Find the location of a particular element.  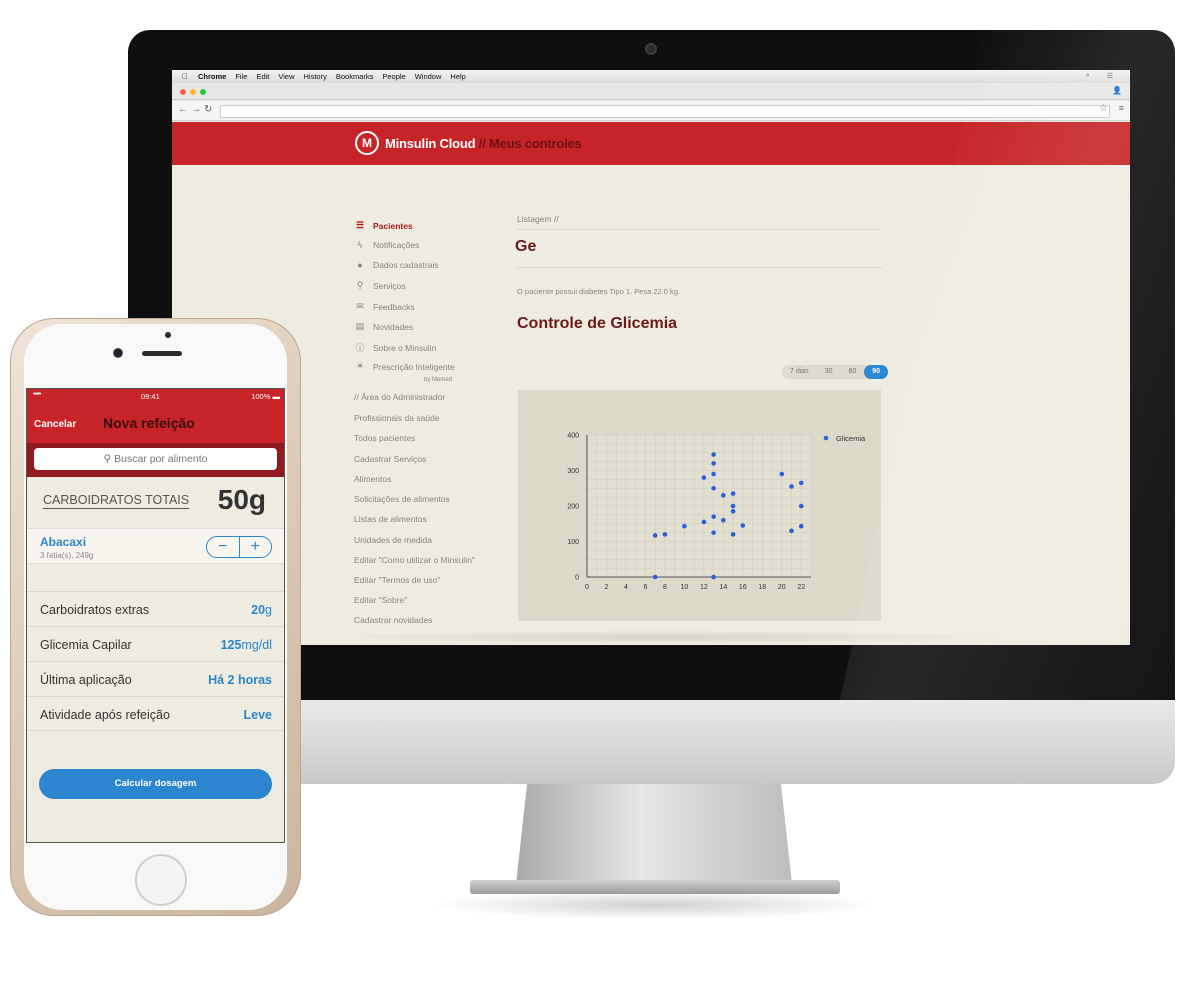

bookmark-star-icon: ☆ is located at coordinates (1103, 108).